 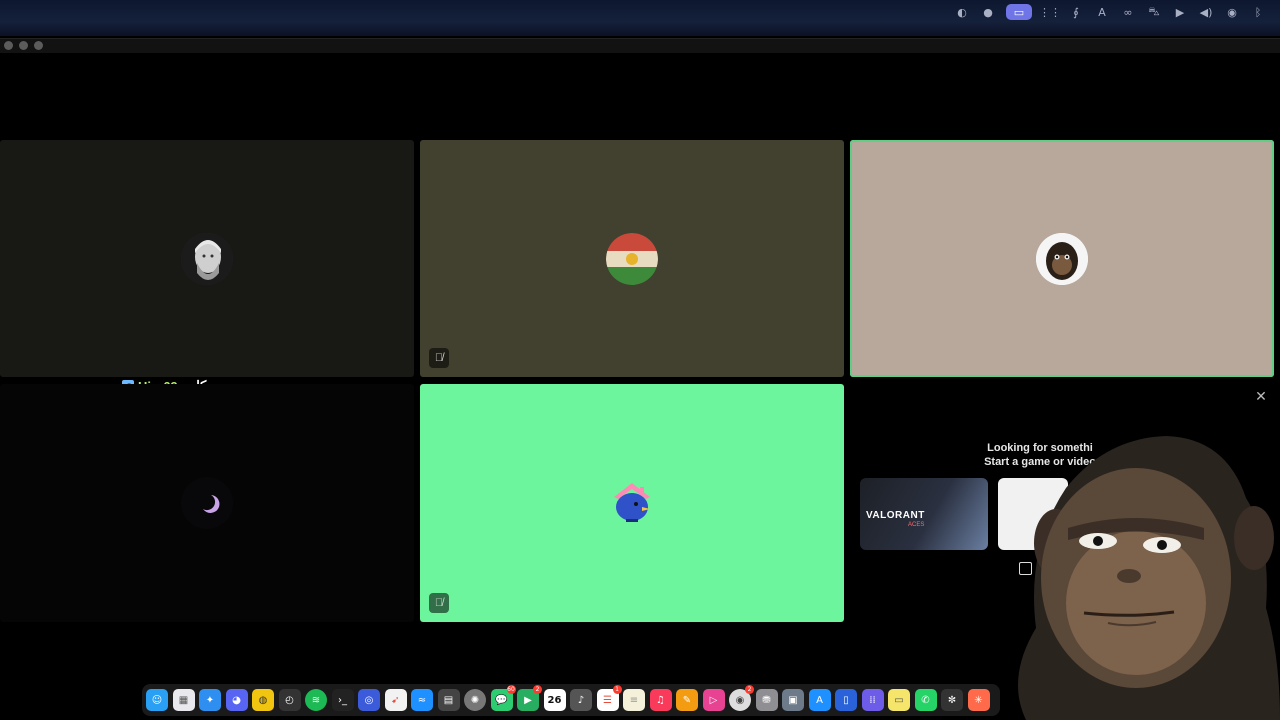 I want to click on grid-icon: ⋮⋮, so click(x=1050, y=12).